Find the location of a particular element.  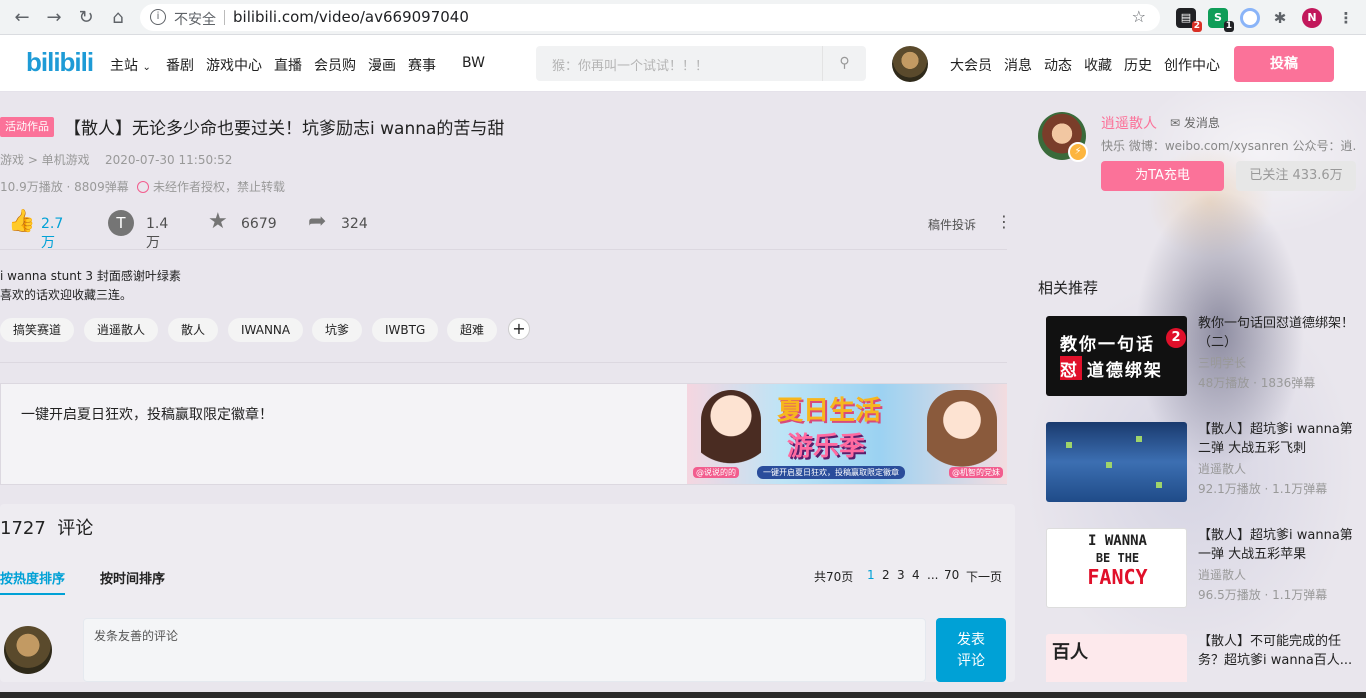

send-comment-button: 发表 评论 is located at coordinates (971, 650).